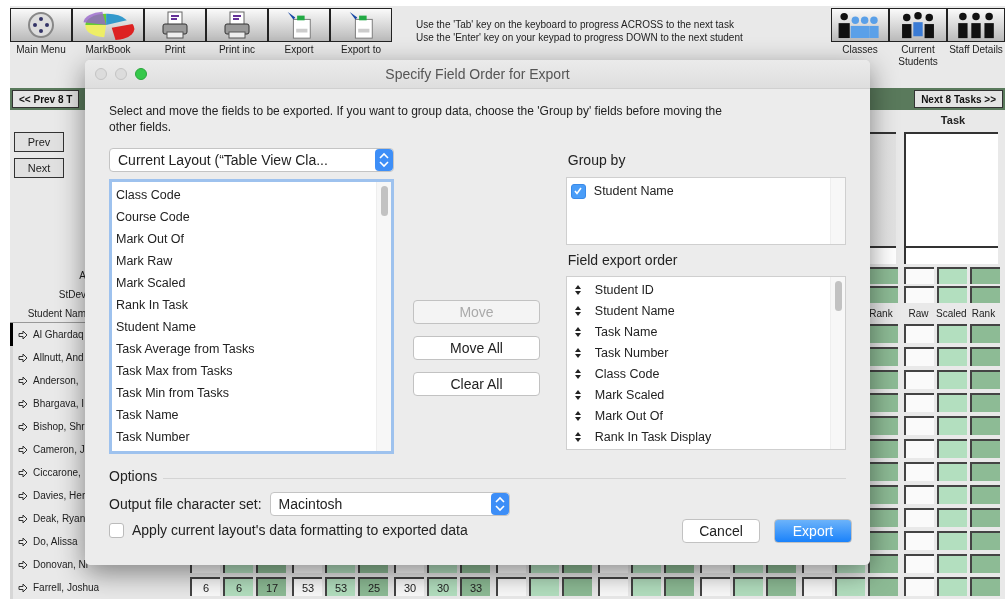 The height and width of the screenshot is (599, 1008). Describe the element at coordinates (958, 99) in the screenshot. I see `next-tasks-button: Next 8 Tasks >>` at that location.